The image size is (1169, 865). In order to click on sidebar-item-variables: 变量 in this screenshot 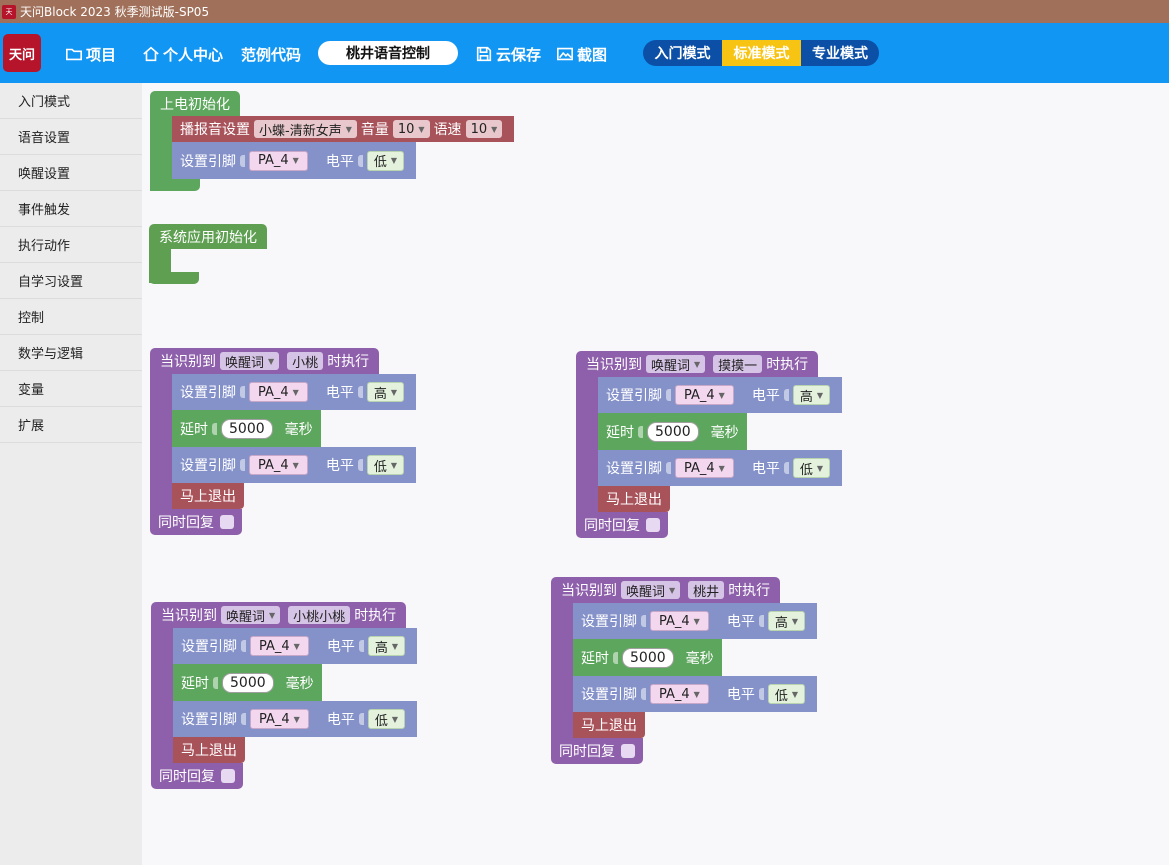, I will do `click(71, 389)`.